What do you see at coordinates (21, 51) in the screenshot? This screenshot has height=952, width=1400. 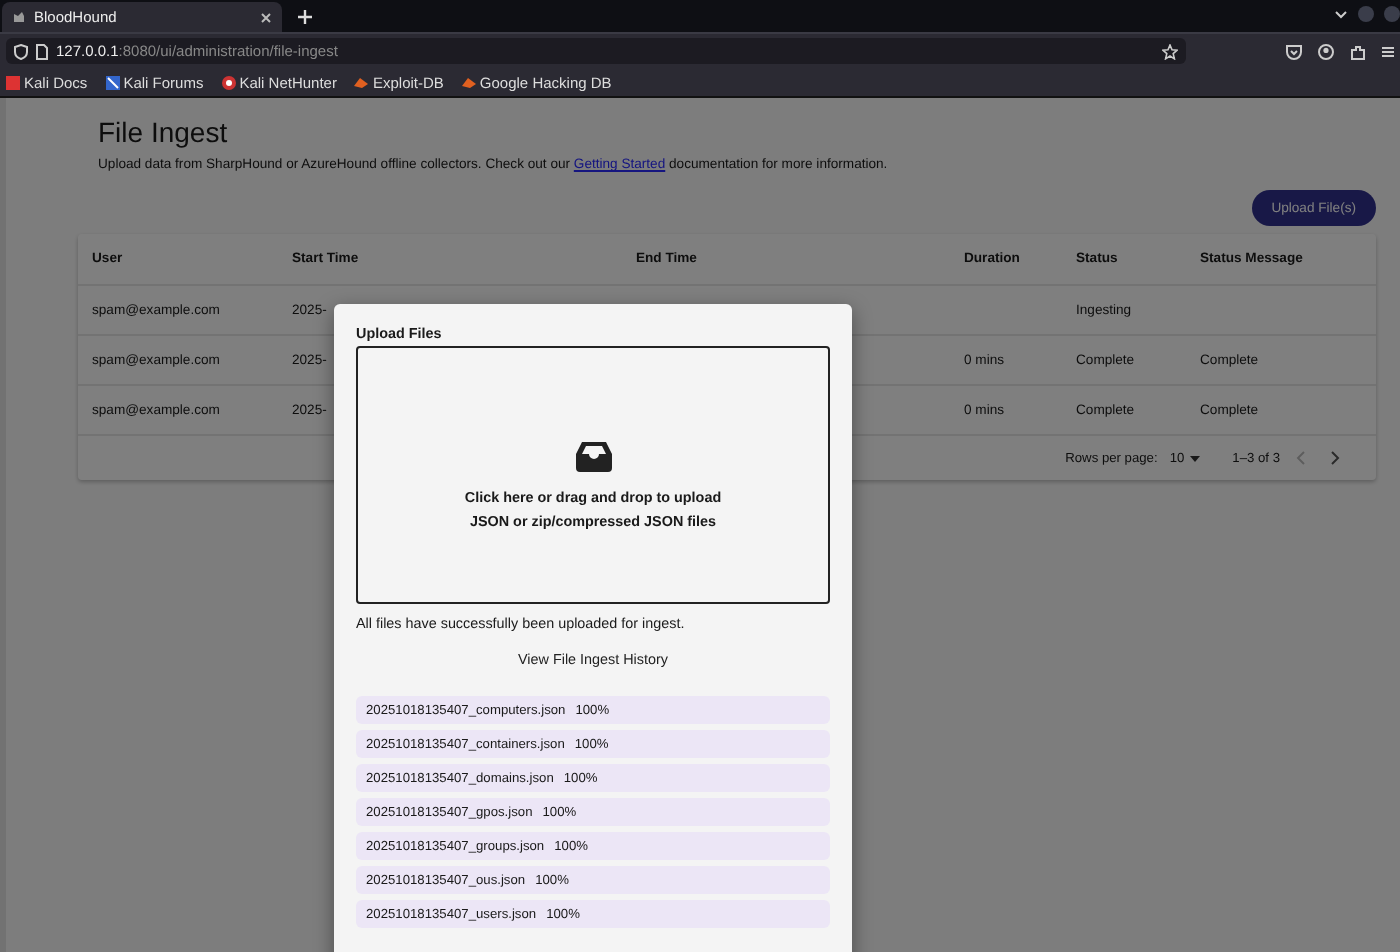 I see `shield-icon` at bounding box center [21, 51].